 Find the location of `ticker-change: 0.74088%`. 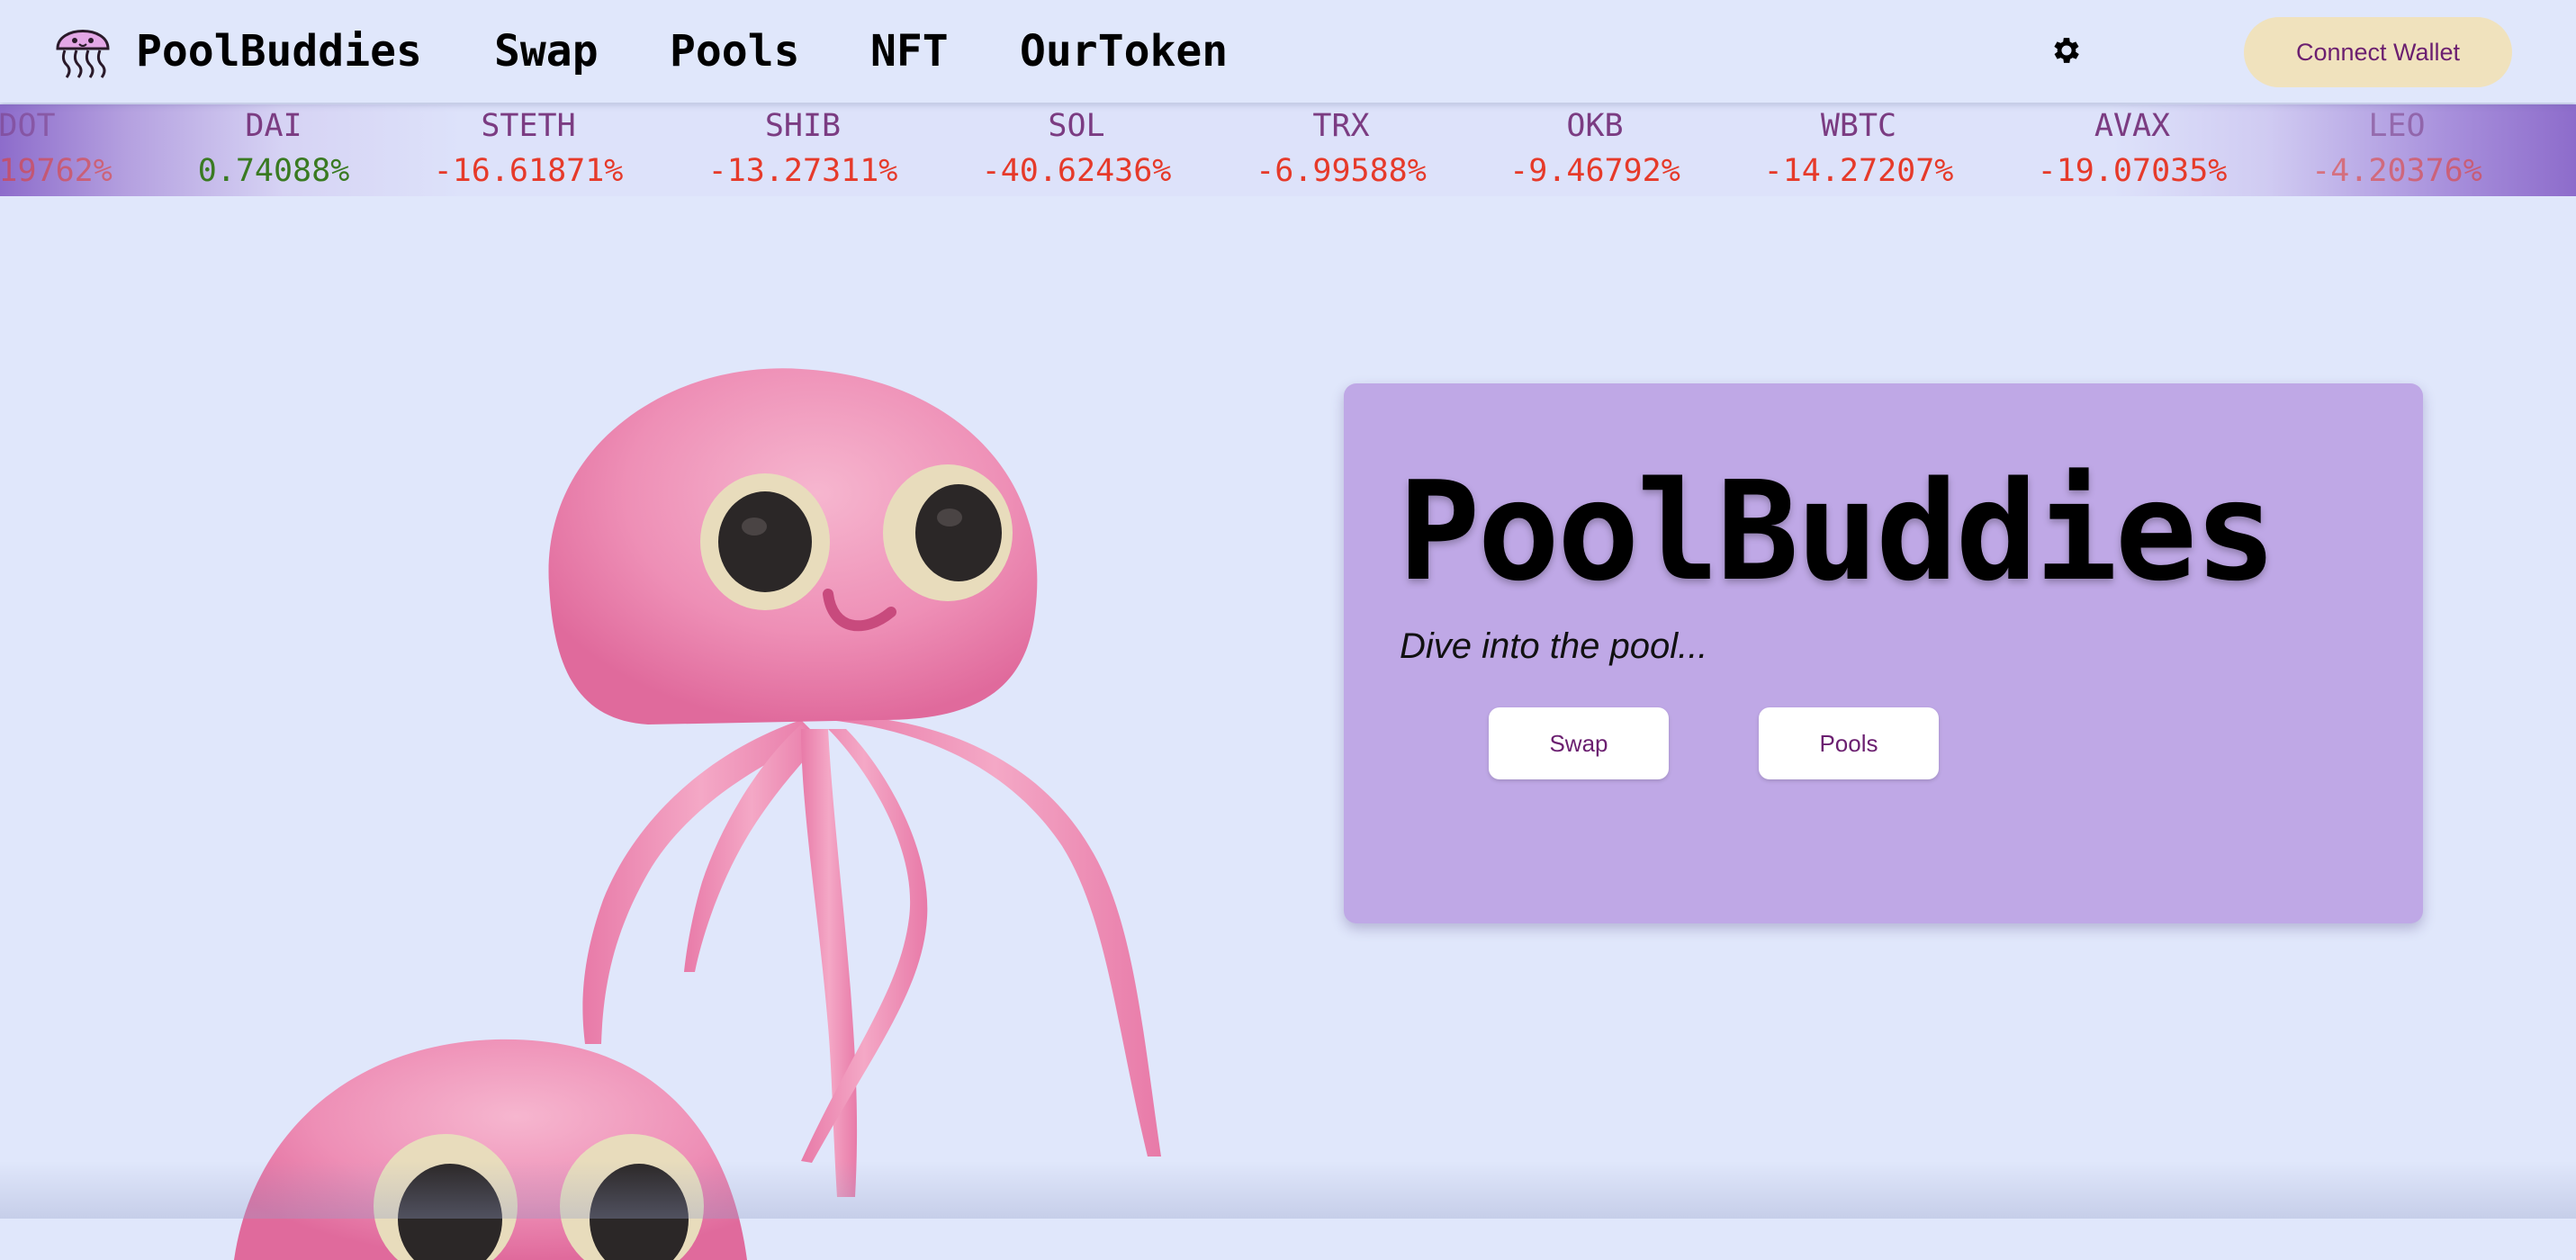

ticker-change: 0.74088% is located at coordinates (273, 171).